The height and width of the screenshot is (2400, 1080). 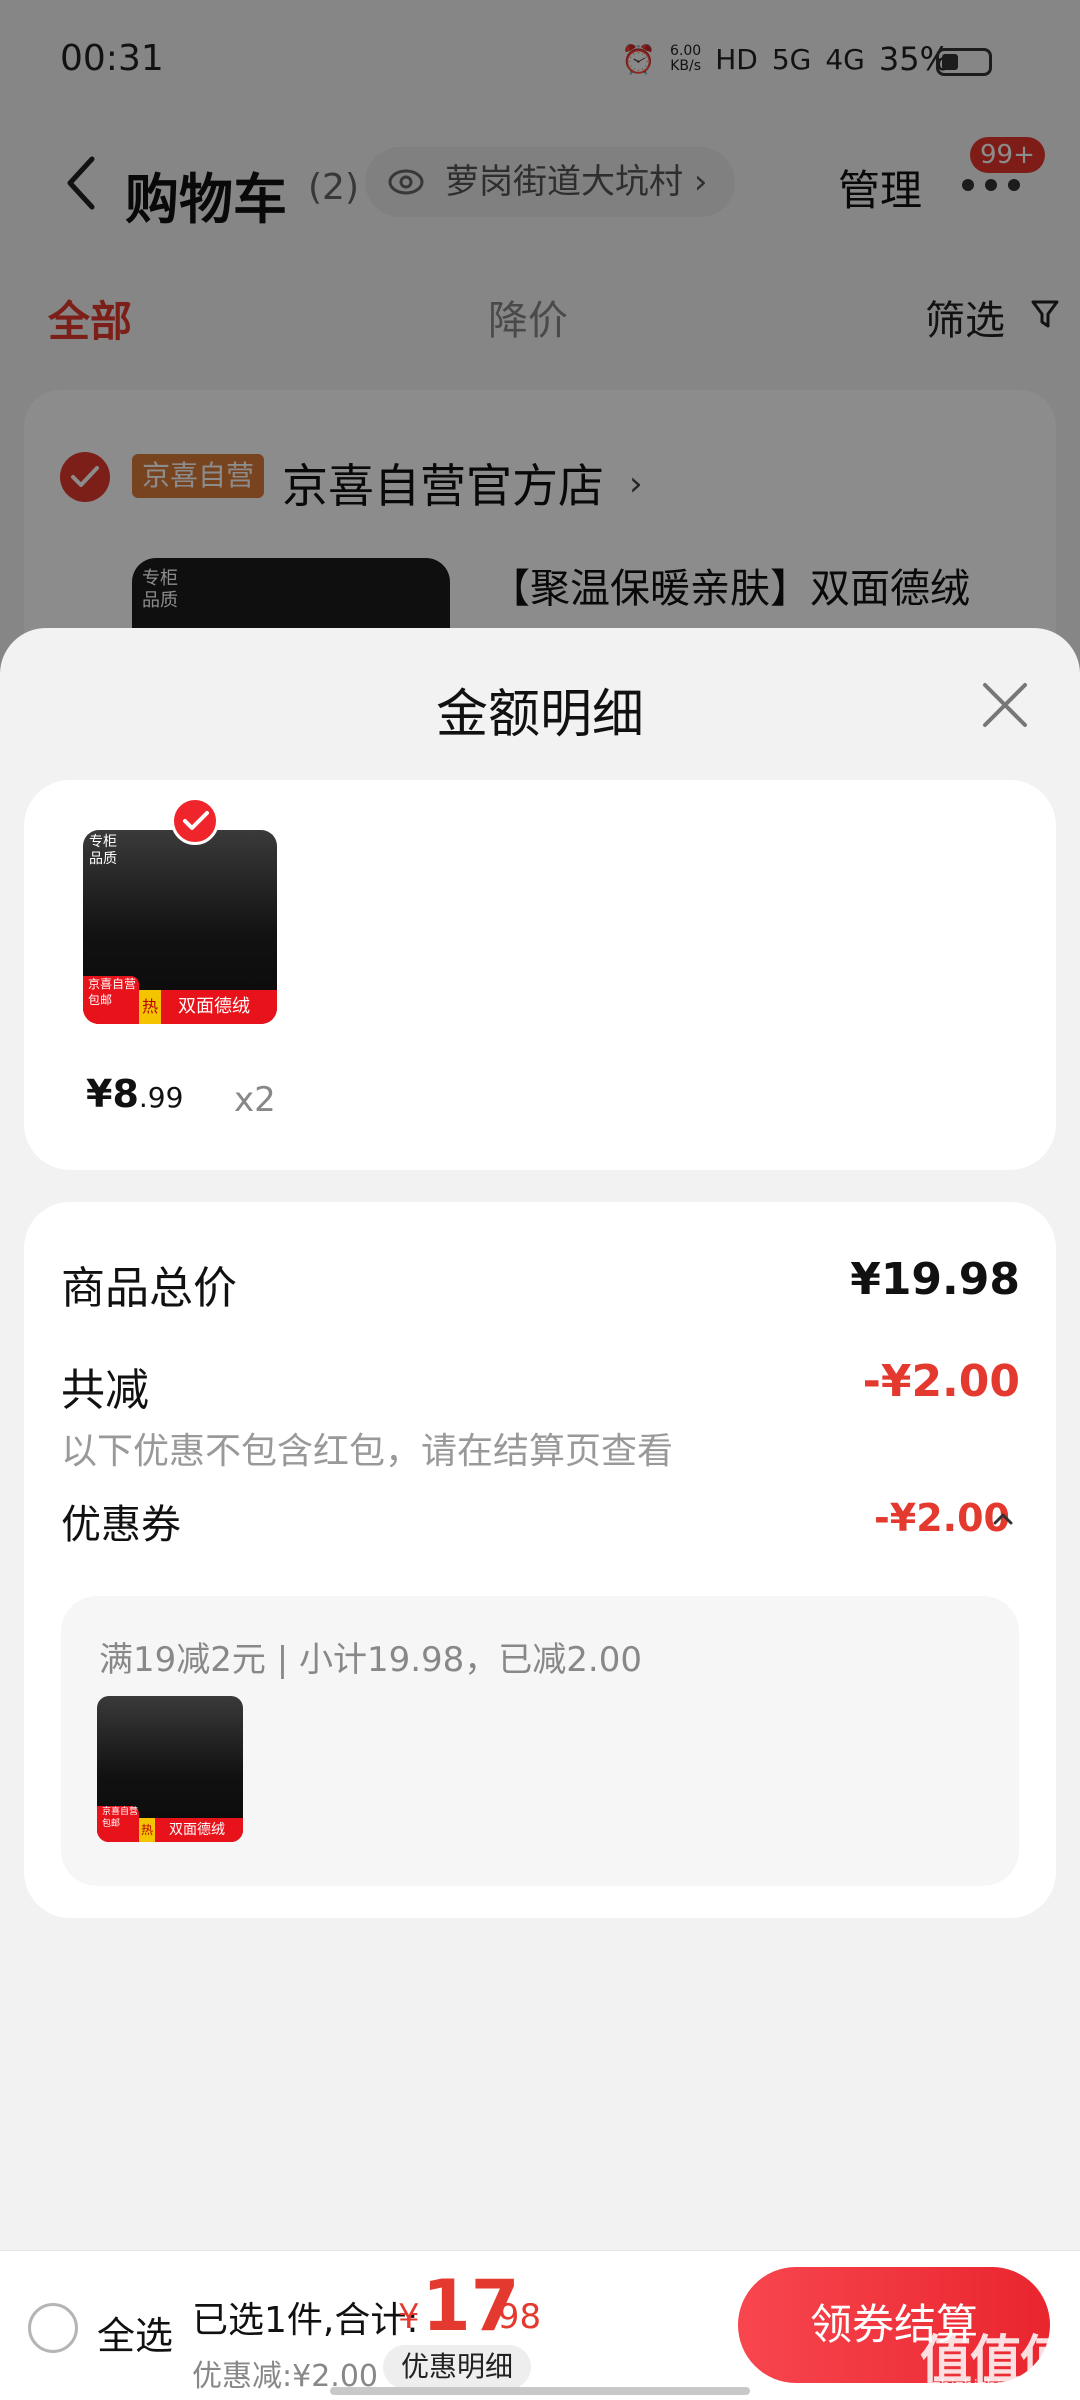 I want to click on watermark-url: zhizhizhi.com, so click(x=986, y=2385).